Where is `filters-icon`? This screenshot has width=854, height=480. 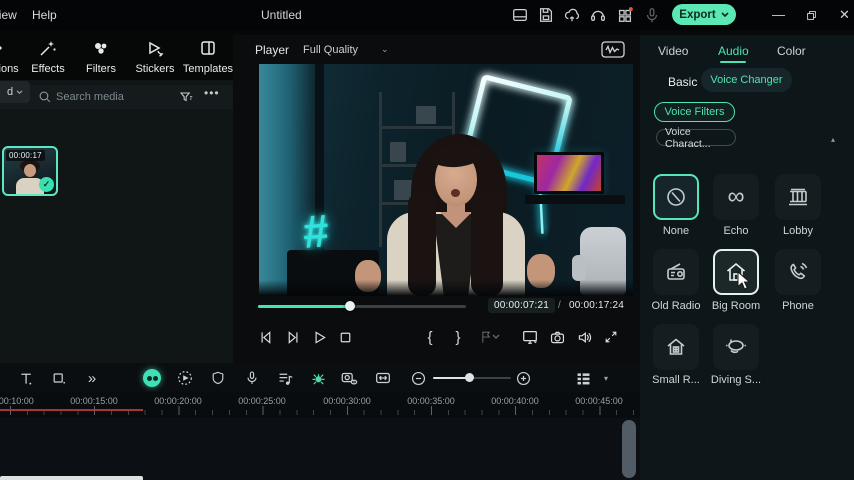 filters-icon is located at coordinates (101, 48).